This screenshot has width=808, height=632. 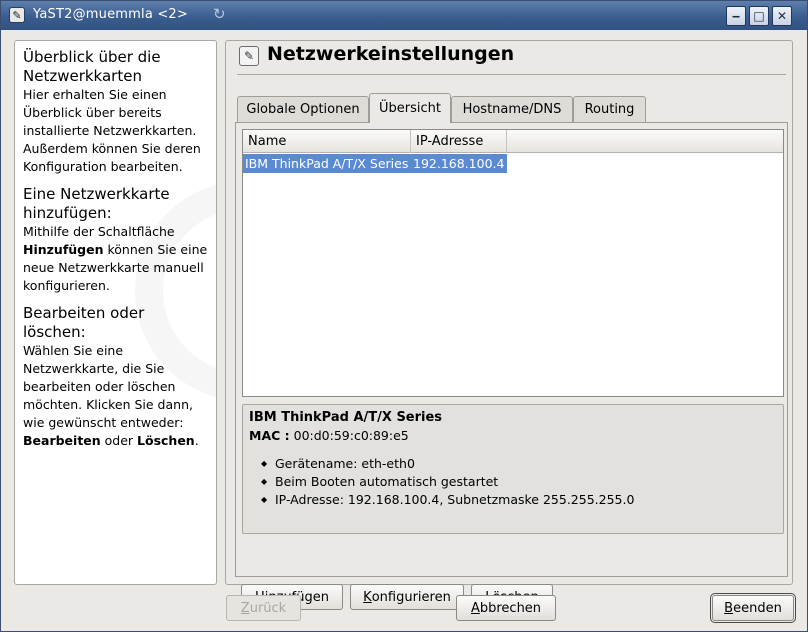 I want to click on detail-boot-start: Beim Booten automatisch gestartet, so click(x=519, y=482).